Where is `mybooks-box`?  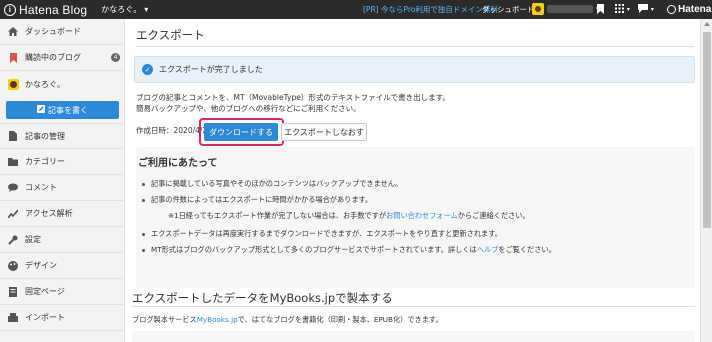 mybooks-box is located at coordinates (413, 336).